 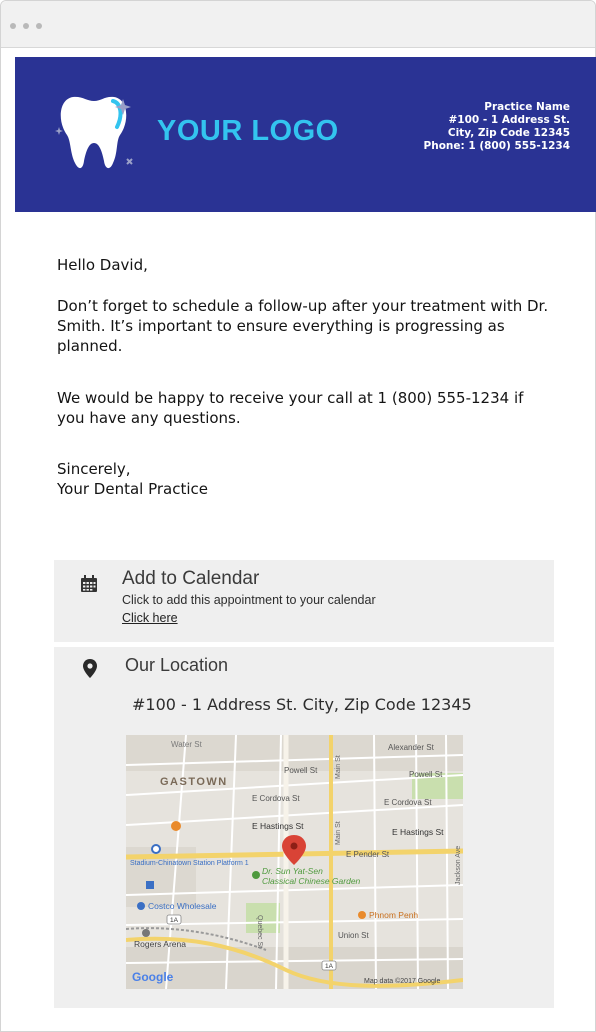 What do you see at coordinates (39, 26) in the screenshot?
I see `zoom-dot` at bounding box center [39, 26].